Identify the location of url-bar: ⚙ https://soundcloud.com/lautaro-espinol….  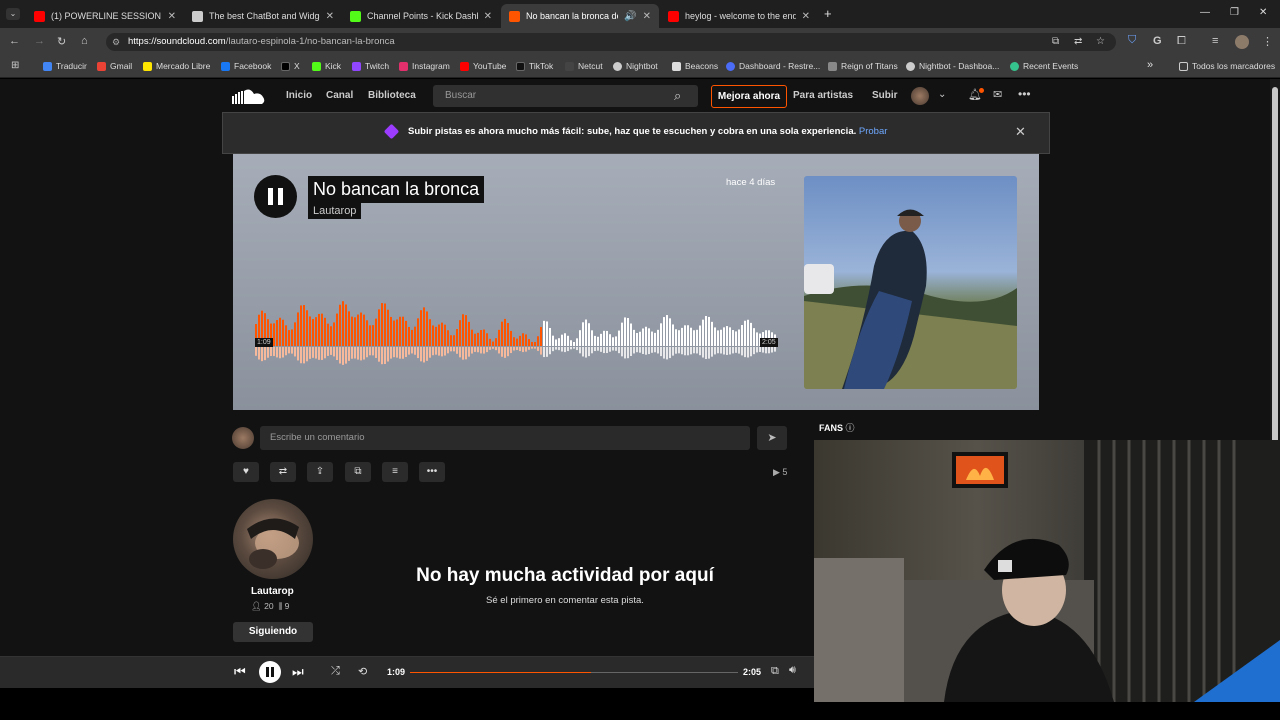
(611, 42).